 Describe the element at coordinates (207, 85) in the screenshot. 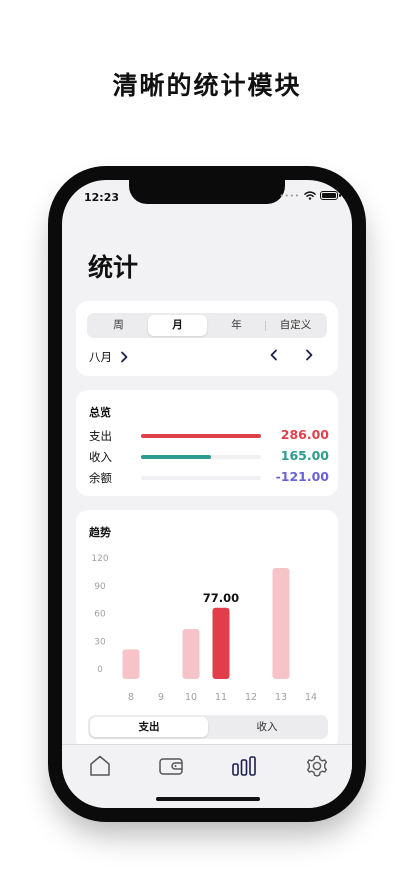

I see `headline: 清晰的统计模块` at that location.